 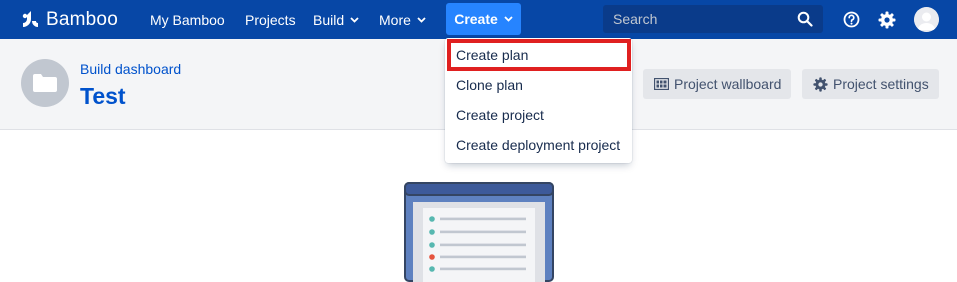 What do you see at coordinates (881, 84) in the screenshot?
I see `button-label: Project settings` at bounding box center [881, 84].